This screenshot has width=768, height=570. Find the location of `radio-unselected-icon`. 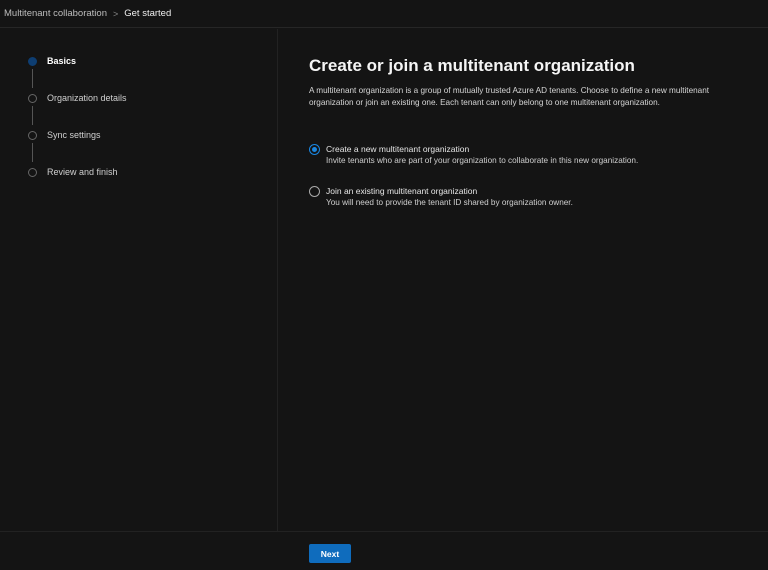

radio-unselected-icon is located at coordinates (314, 191).